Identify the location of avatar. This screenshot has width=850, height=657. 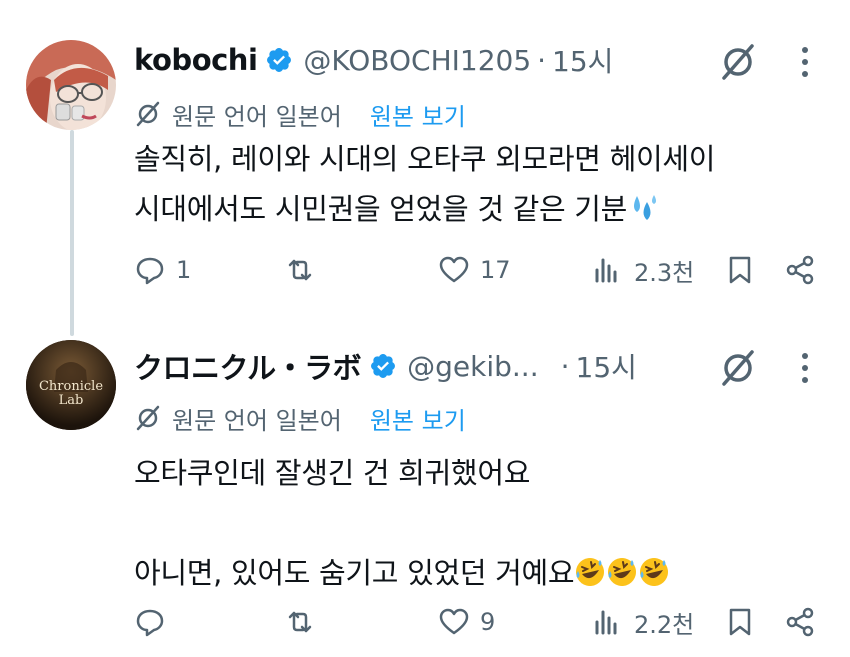
(71, 85).